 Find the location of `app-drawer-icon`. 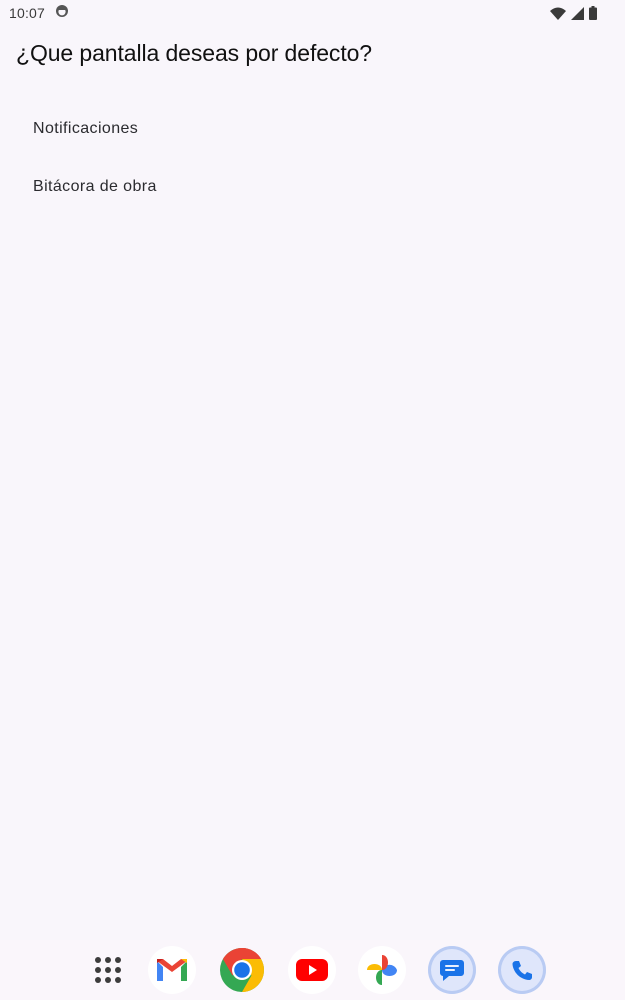

app-drawer-icon is located at coordinates (108, 970).